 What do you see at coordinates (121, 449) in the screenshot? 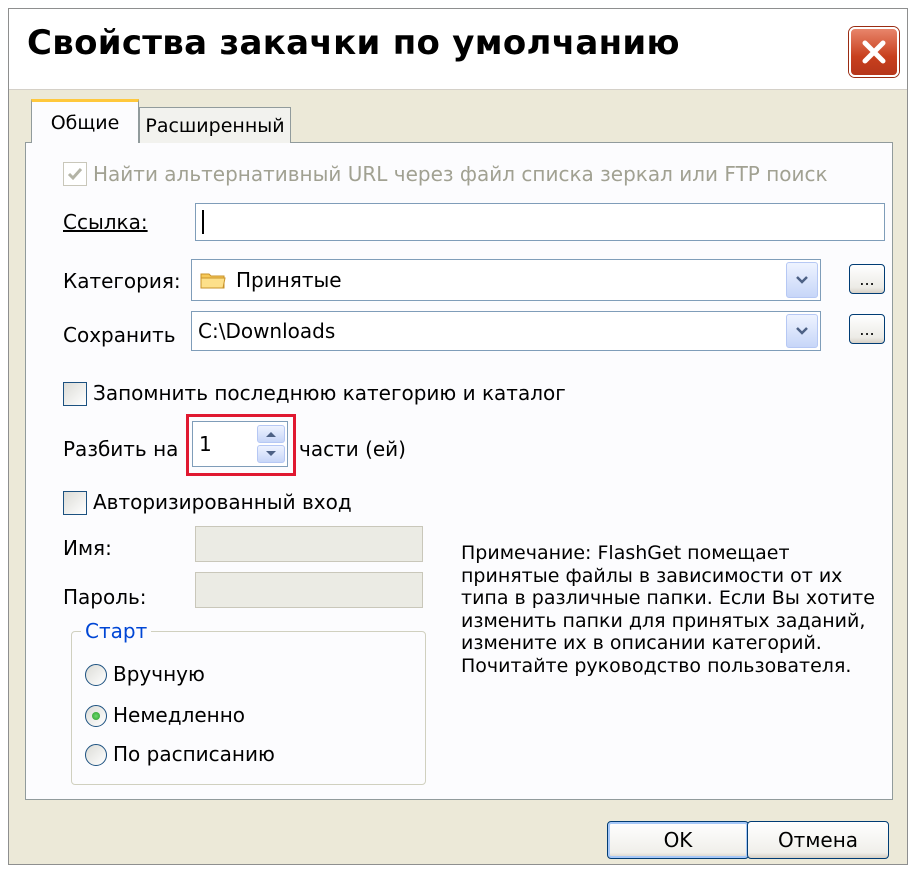
I see `split-label: Разбить на` at bounding box center [121, 449].